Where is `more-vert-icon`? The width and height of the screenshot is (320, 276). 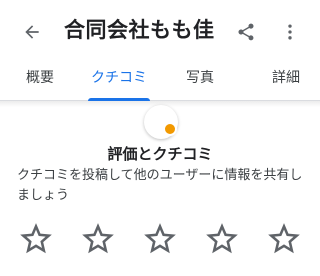 more-vert-icon is located at coordinates (290, 32).